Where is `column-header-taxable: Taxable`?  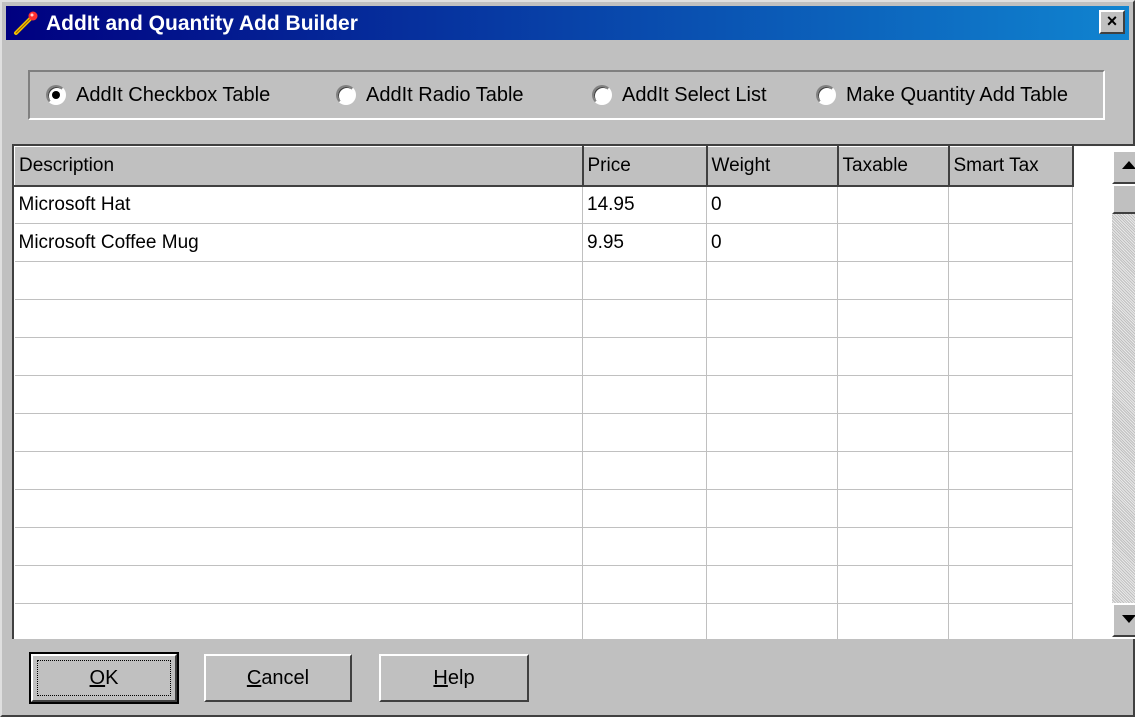 column-header-taxable: Taxable is located at coordinates (893, 166).